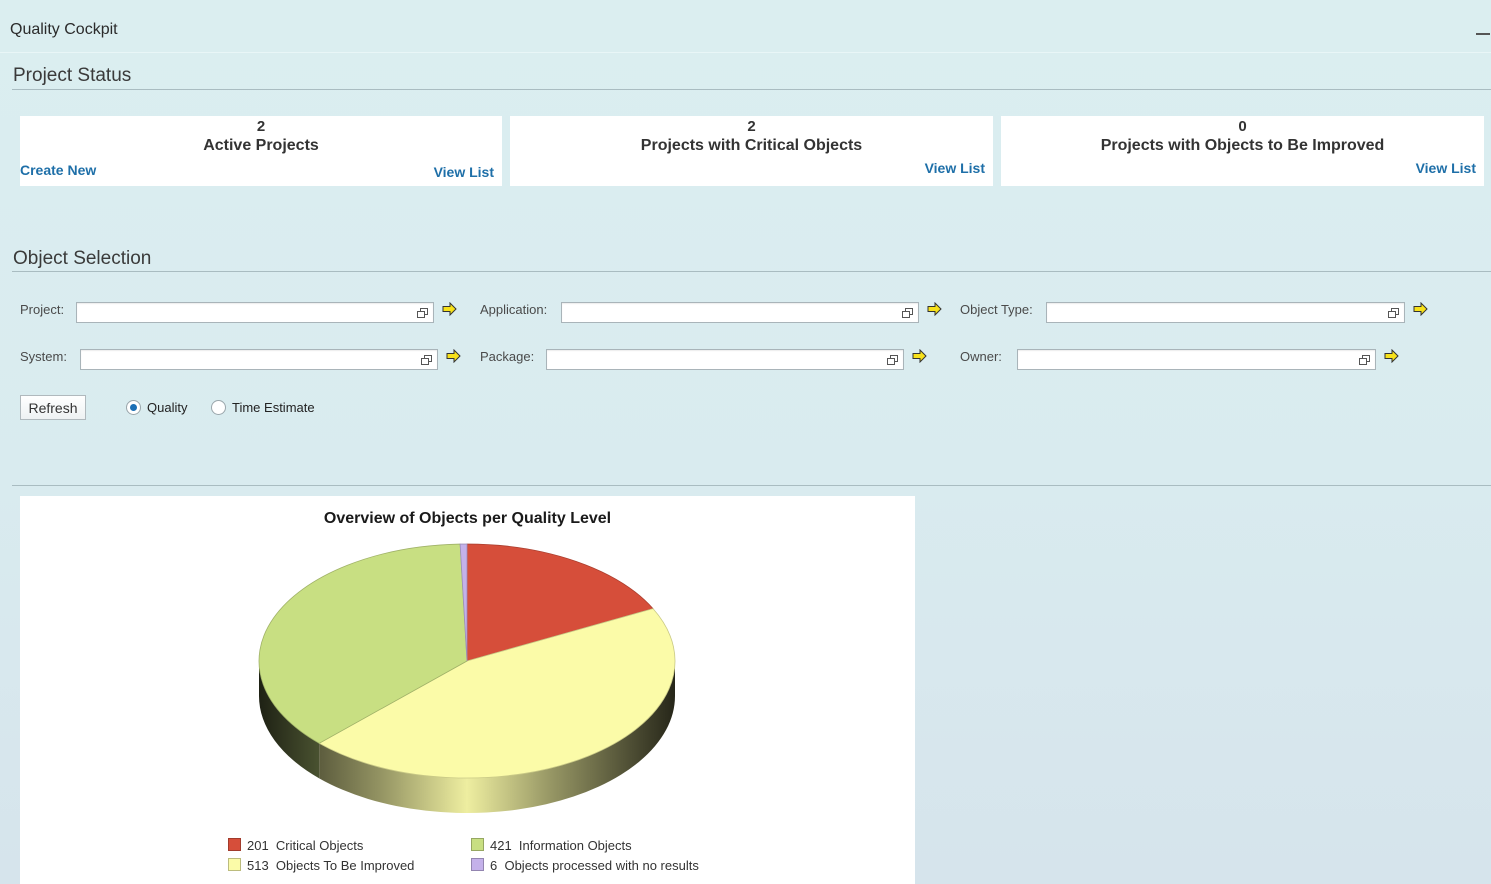 The image size is (1491, 884). I want to click on package-input, so click(725, 359).